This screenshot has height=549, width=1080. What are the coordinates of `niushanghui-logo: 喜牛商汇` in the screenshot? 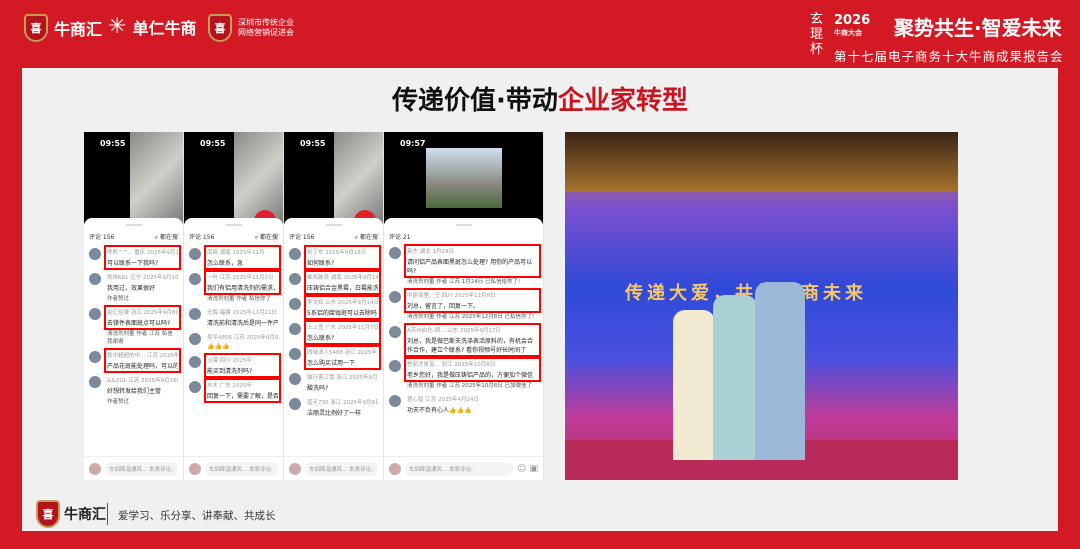 It's located at (63, 28).